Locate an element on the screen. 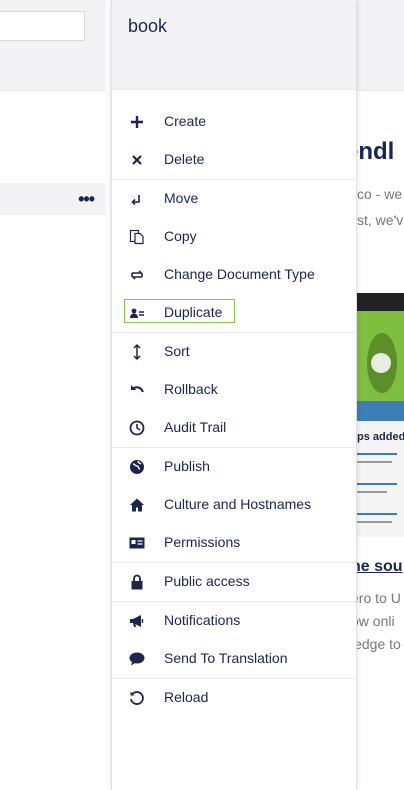 The width and height of the screenshot is (404, 790). content-line-2: st, we'v is located at coordinates (380, 220).